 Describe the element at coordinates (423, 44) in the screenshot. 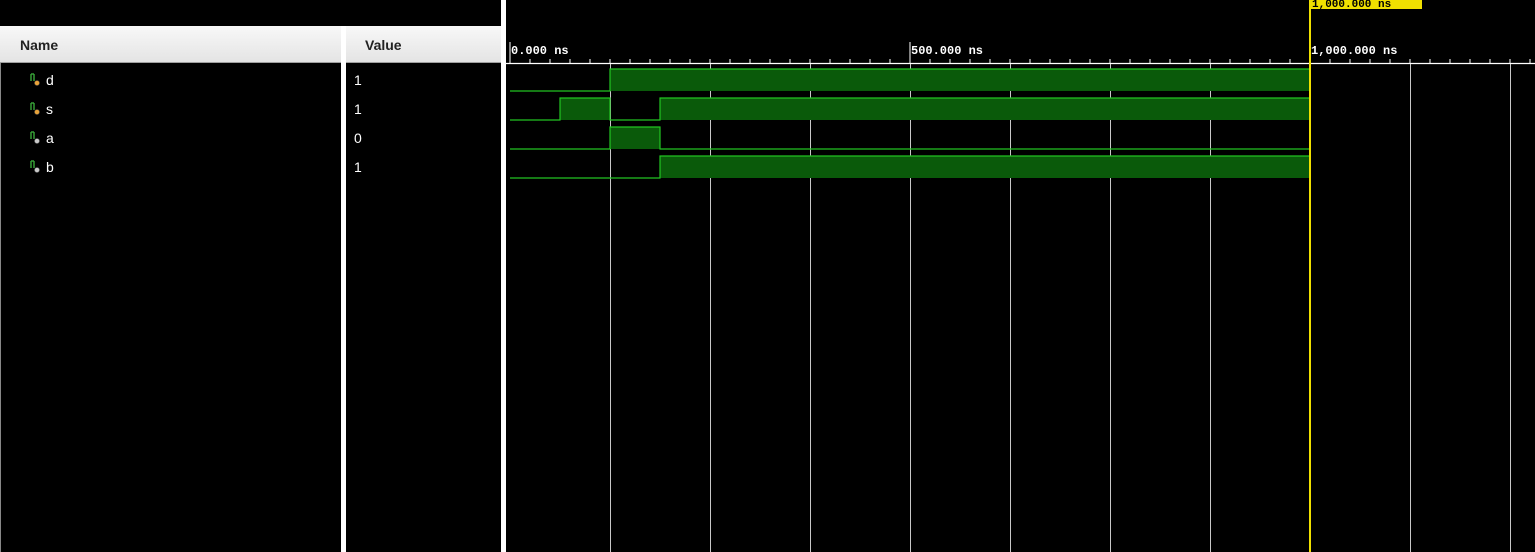

I see `value-column-header: Value` at that location.